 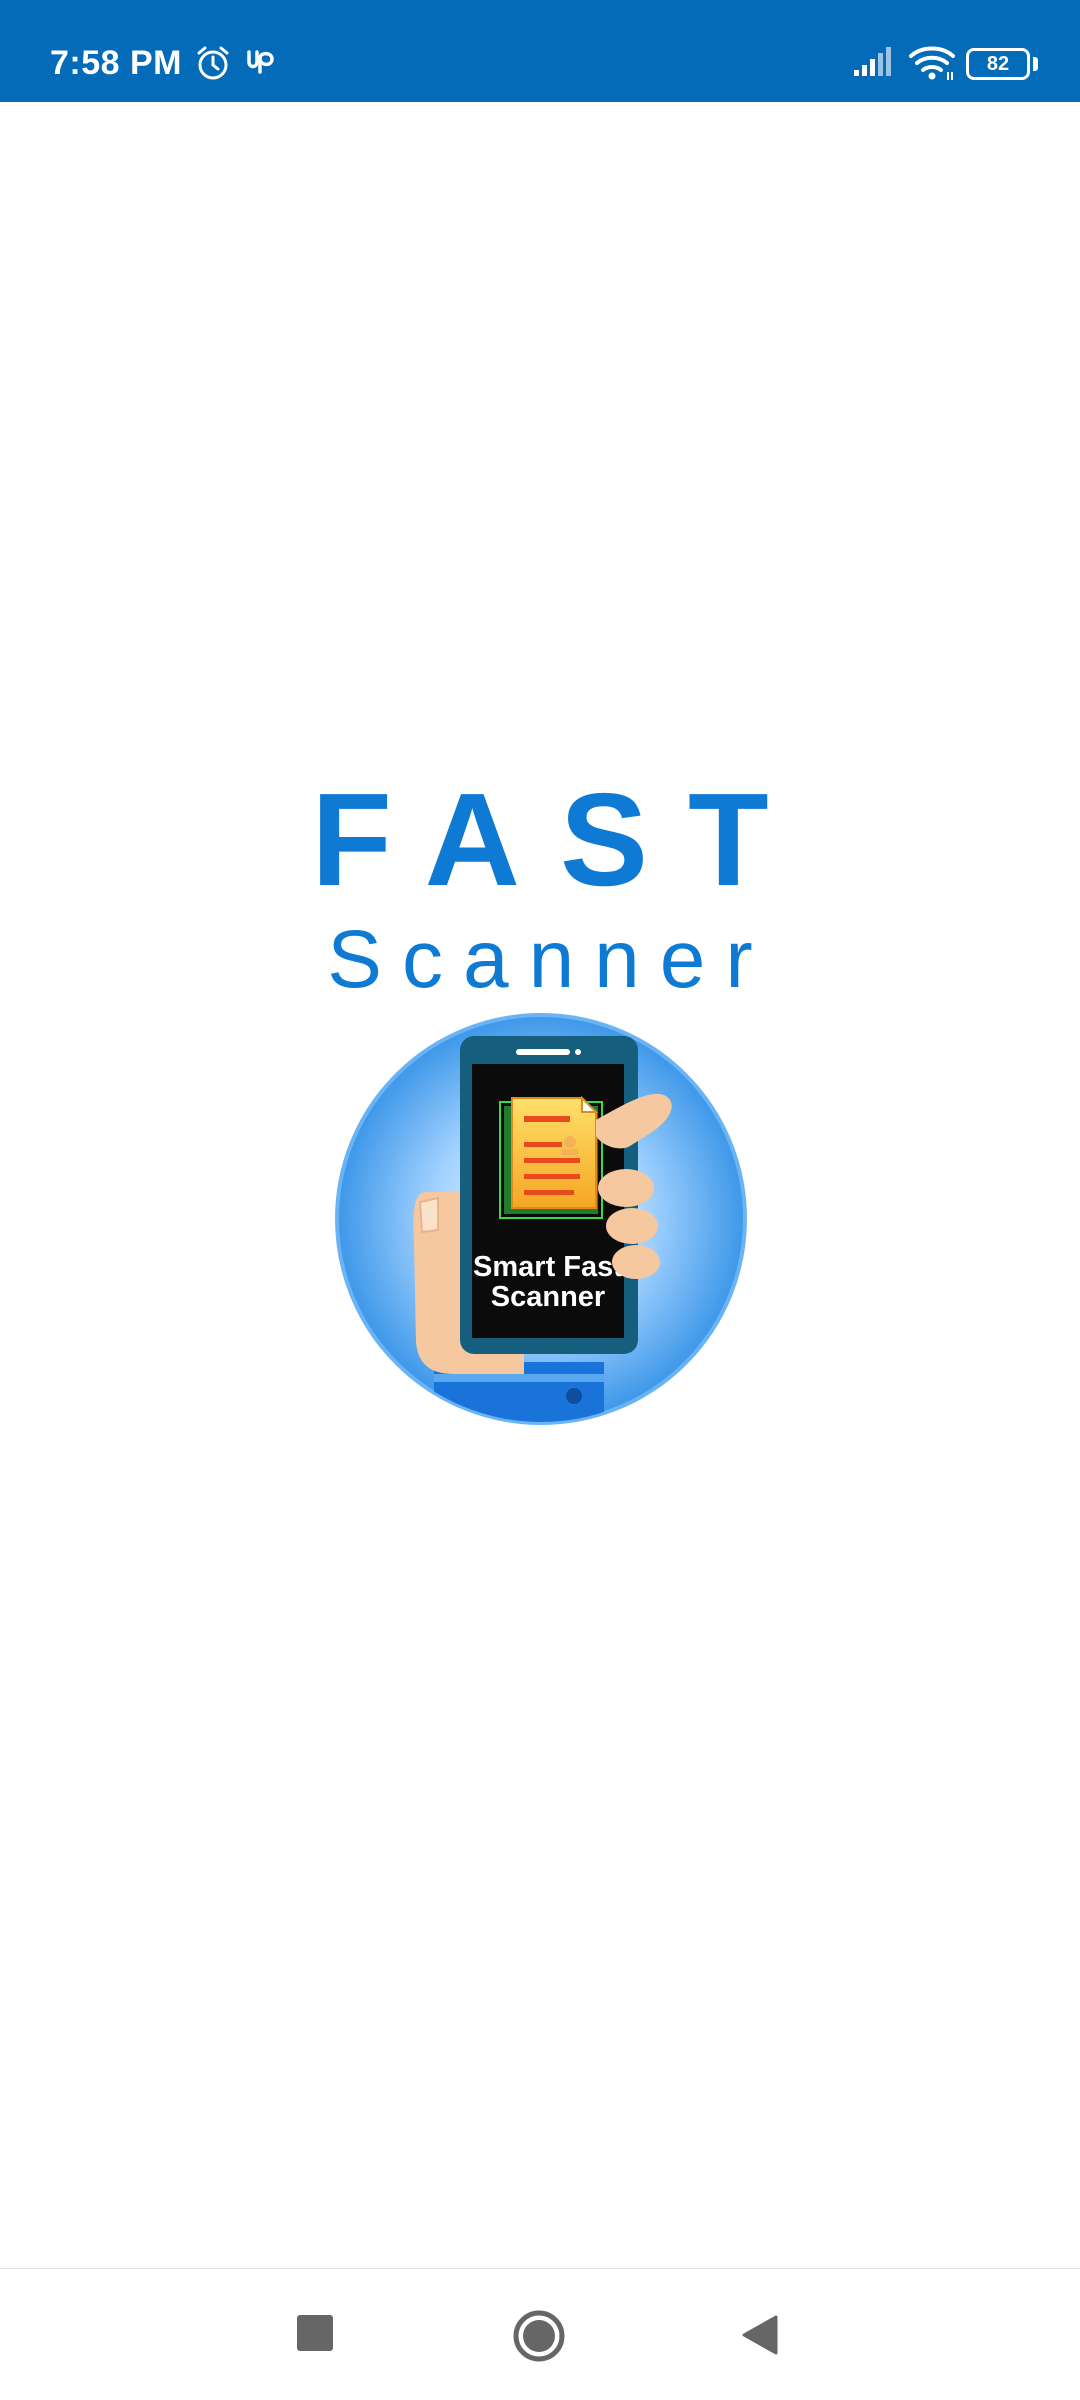 I want to click on home-icon, so click(x=539, y=2336).